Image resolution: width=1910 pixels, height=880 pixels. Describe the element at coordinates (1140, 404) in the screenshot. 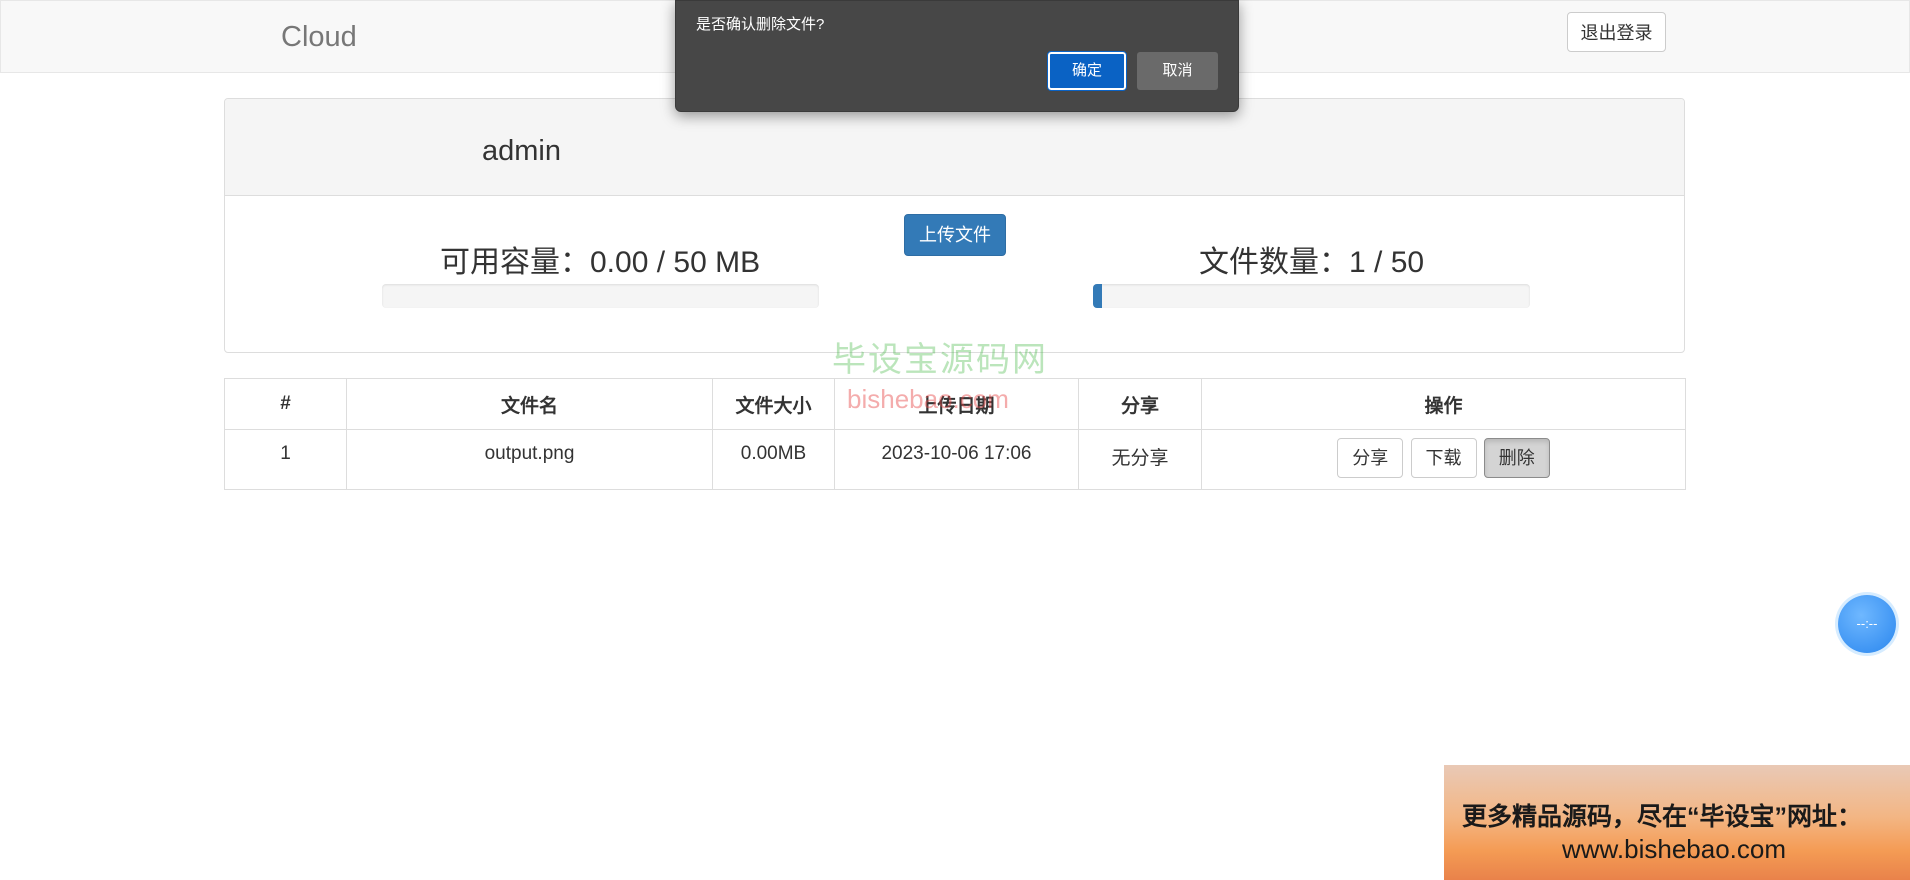

I see `header-share: 分享` at that location.